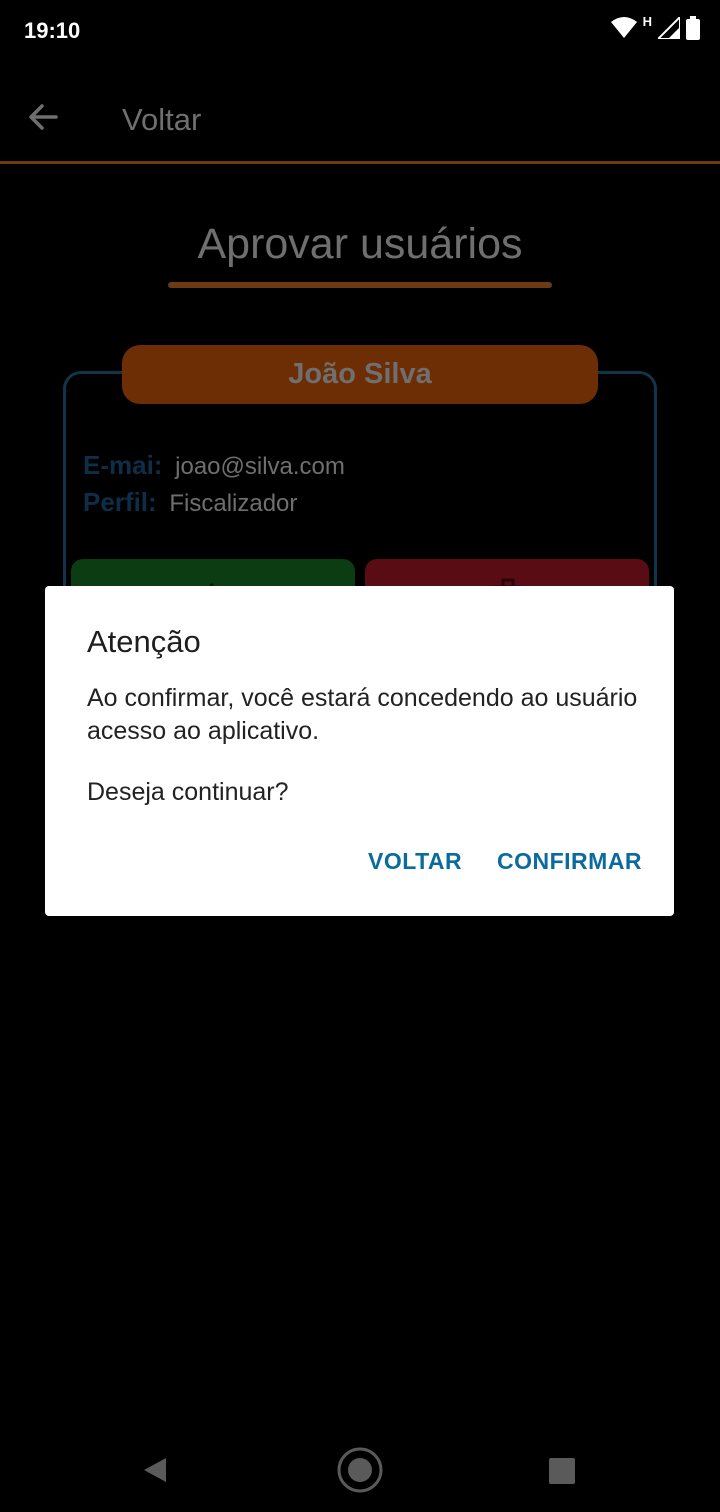 This screenshot has width=720, height=1512. I want to click on profile-row: Perfil: Fiscalizador, so click(190, 502).